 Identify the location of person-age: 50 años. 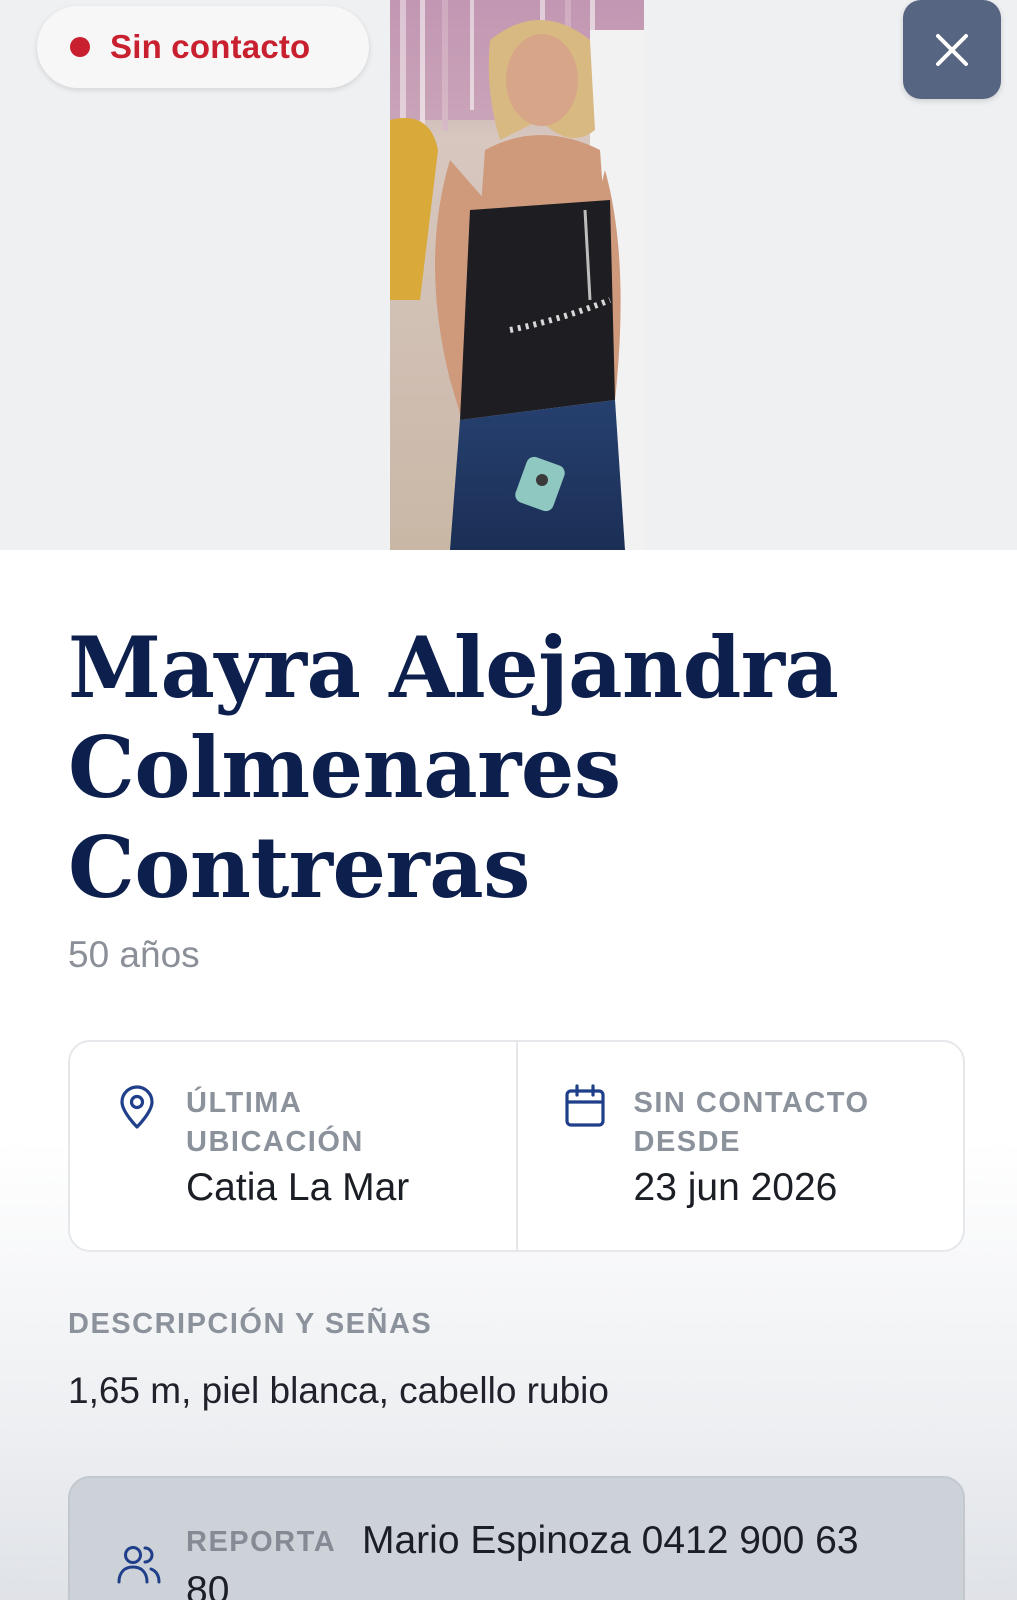
(134, 954).